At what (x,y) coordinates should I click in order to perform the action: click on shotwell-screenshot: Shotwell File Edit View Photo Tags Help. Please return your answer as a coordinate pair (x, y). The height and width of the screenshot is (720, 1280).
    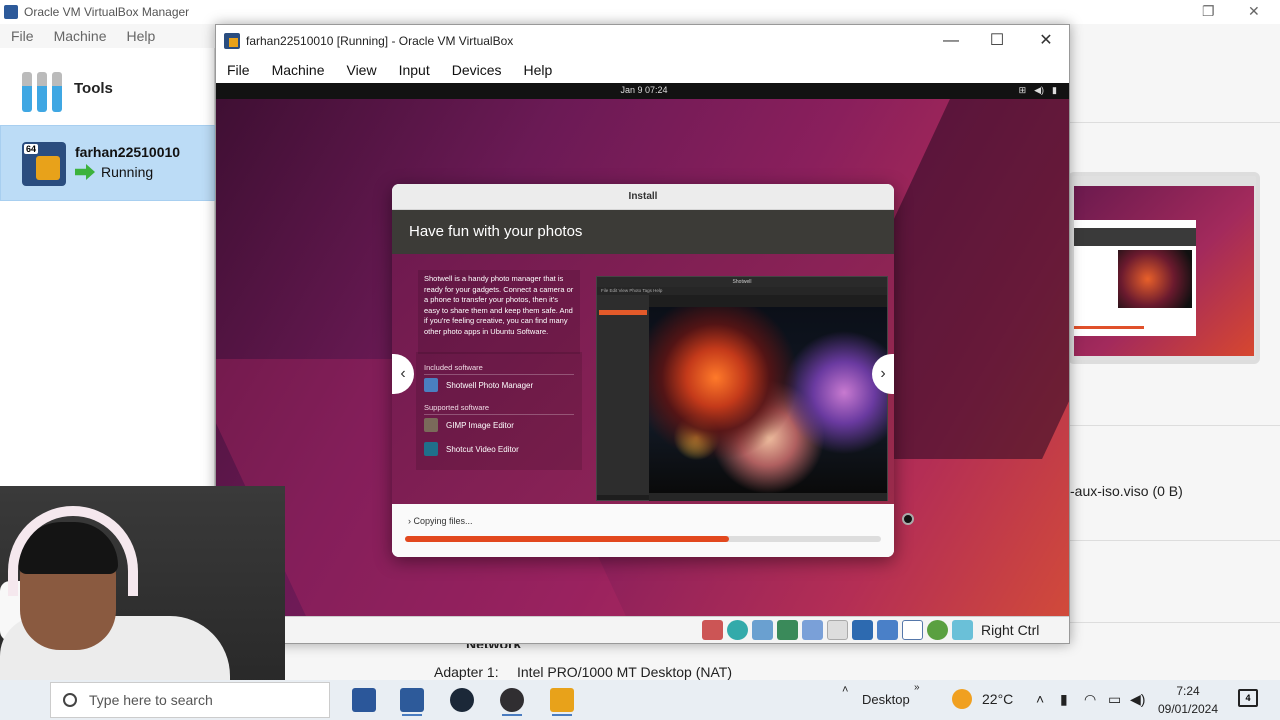
    Looking at the image, I should click on (742, 388).